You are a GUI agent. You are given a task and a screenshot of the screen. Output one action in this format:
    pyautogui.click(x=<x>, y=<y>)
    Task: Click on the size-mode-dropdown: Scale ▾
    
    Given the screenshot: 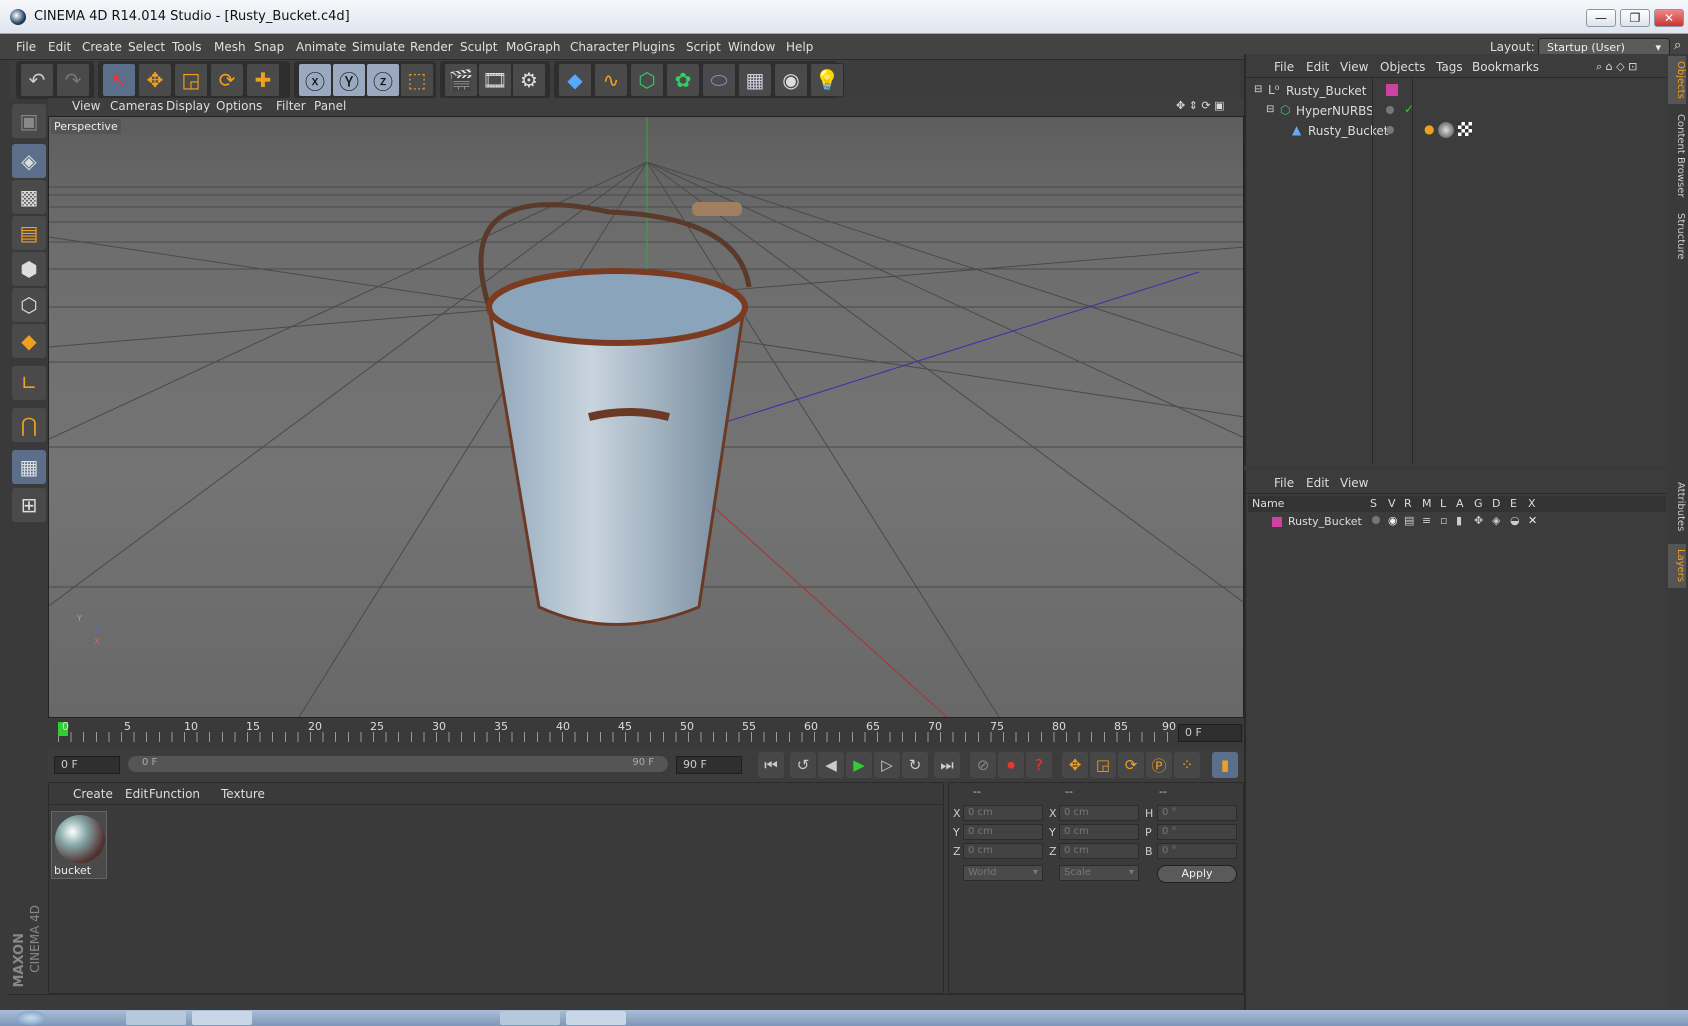 What is the action you would take?
    pyautogui.click(x=1099, y=873)
    